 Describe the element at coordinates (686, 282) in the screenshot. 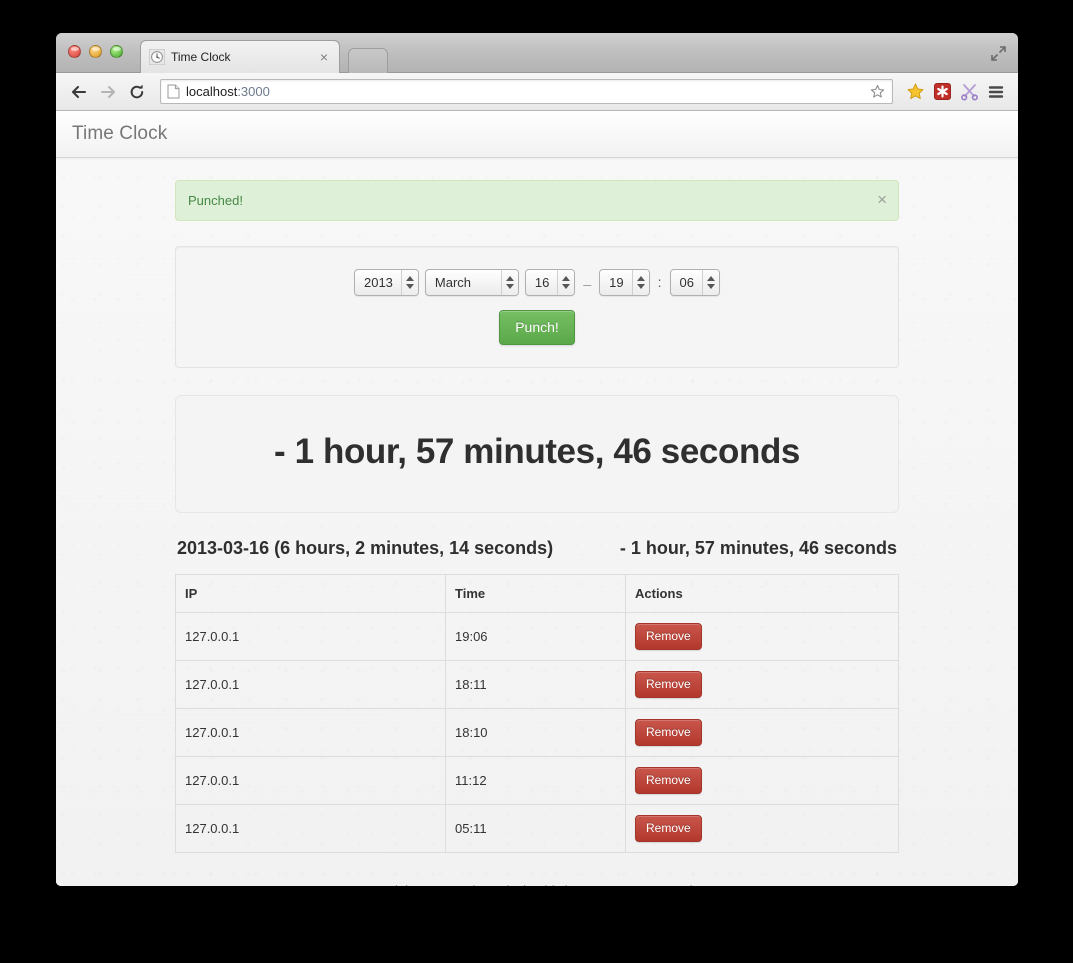

I see `minute-select-value: 06` at that location.